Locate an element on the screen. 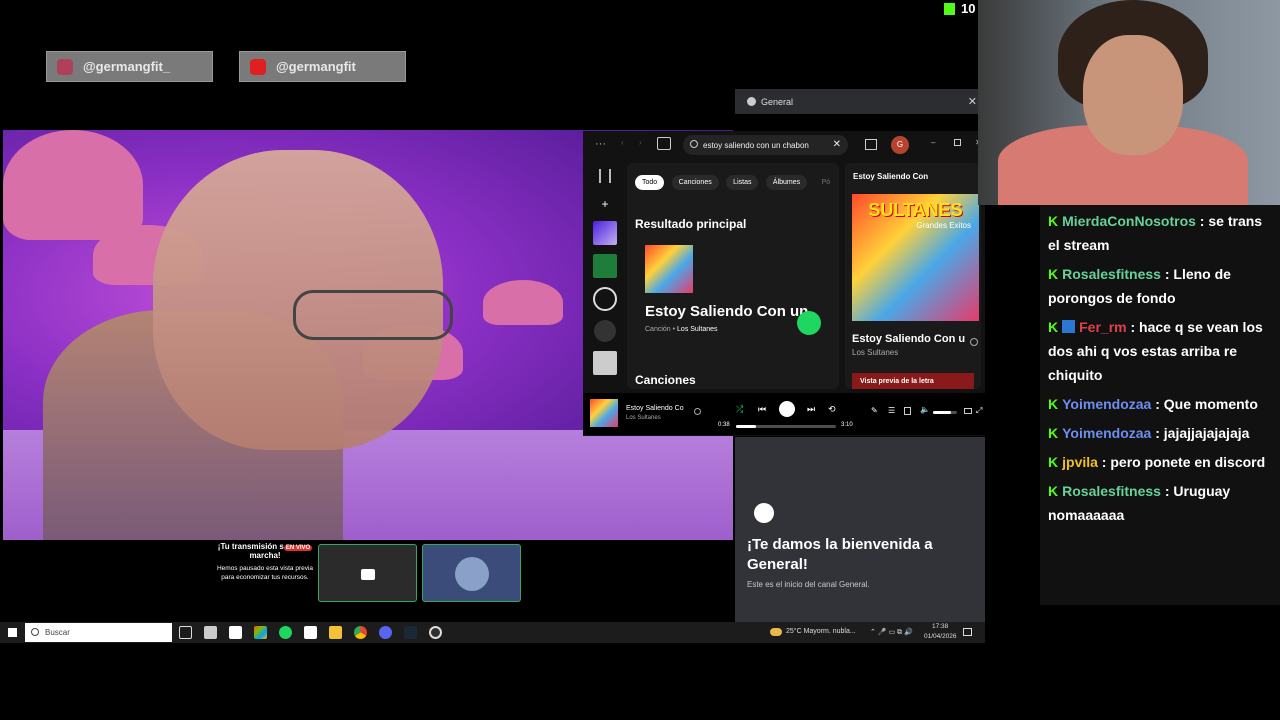 This screenshot has height=720, width=1280. play-pause-button is located at coordinates (787, 409).